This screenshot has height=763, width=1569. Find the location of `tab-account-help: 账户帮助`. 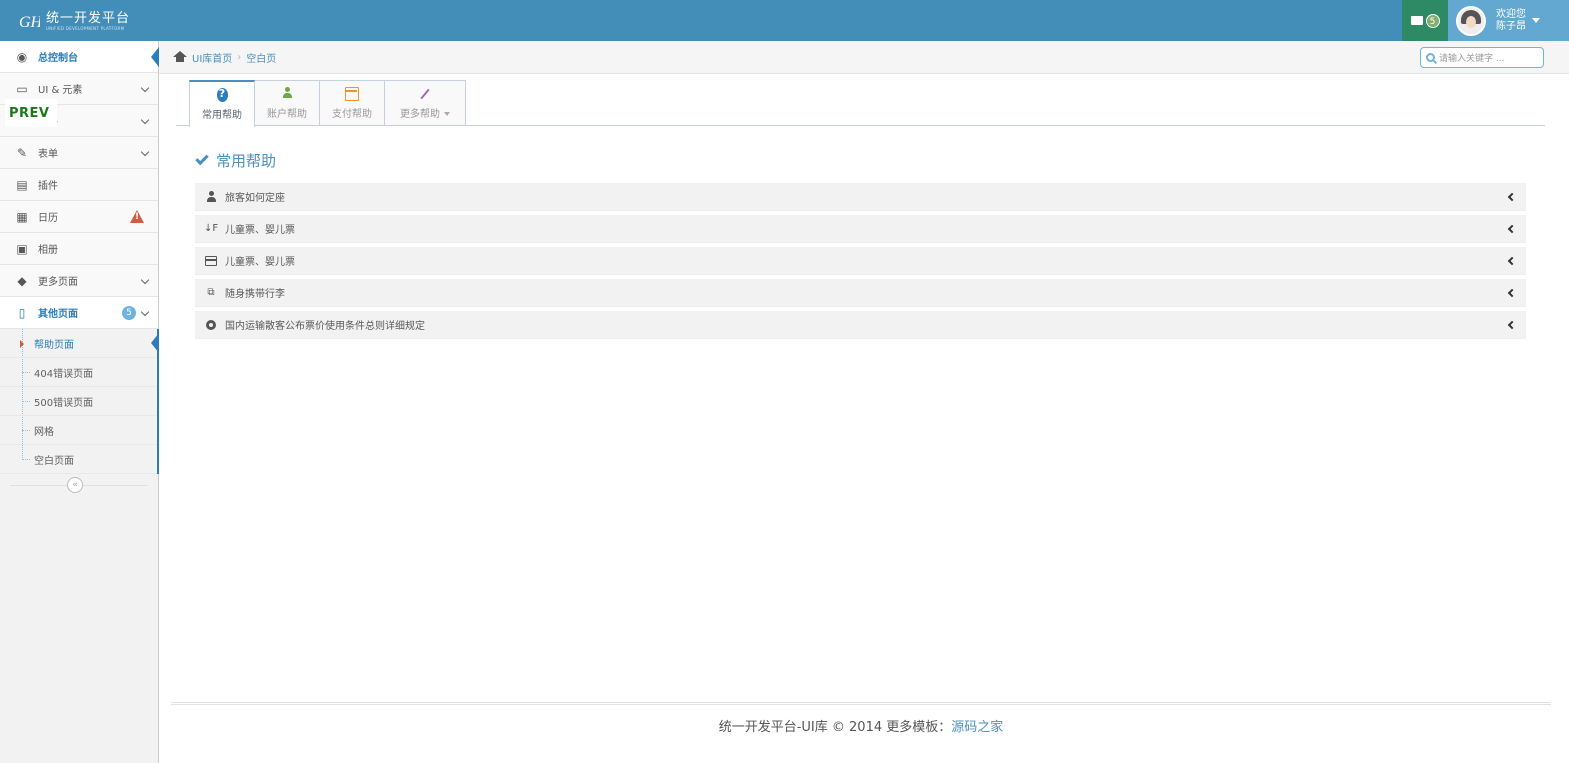

tab-account-help: 账户帮助 is located at coordinates (287, 103).